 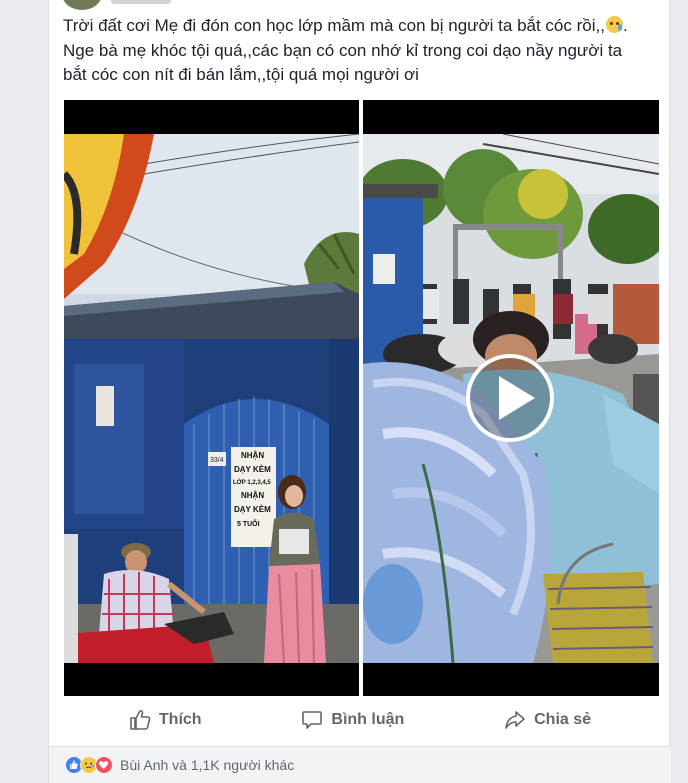 I want to click on sign-line-3: LỚP 1,2,3,4,5, so click(x=252, y=482).